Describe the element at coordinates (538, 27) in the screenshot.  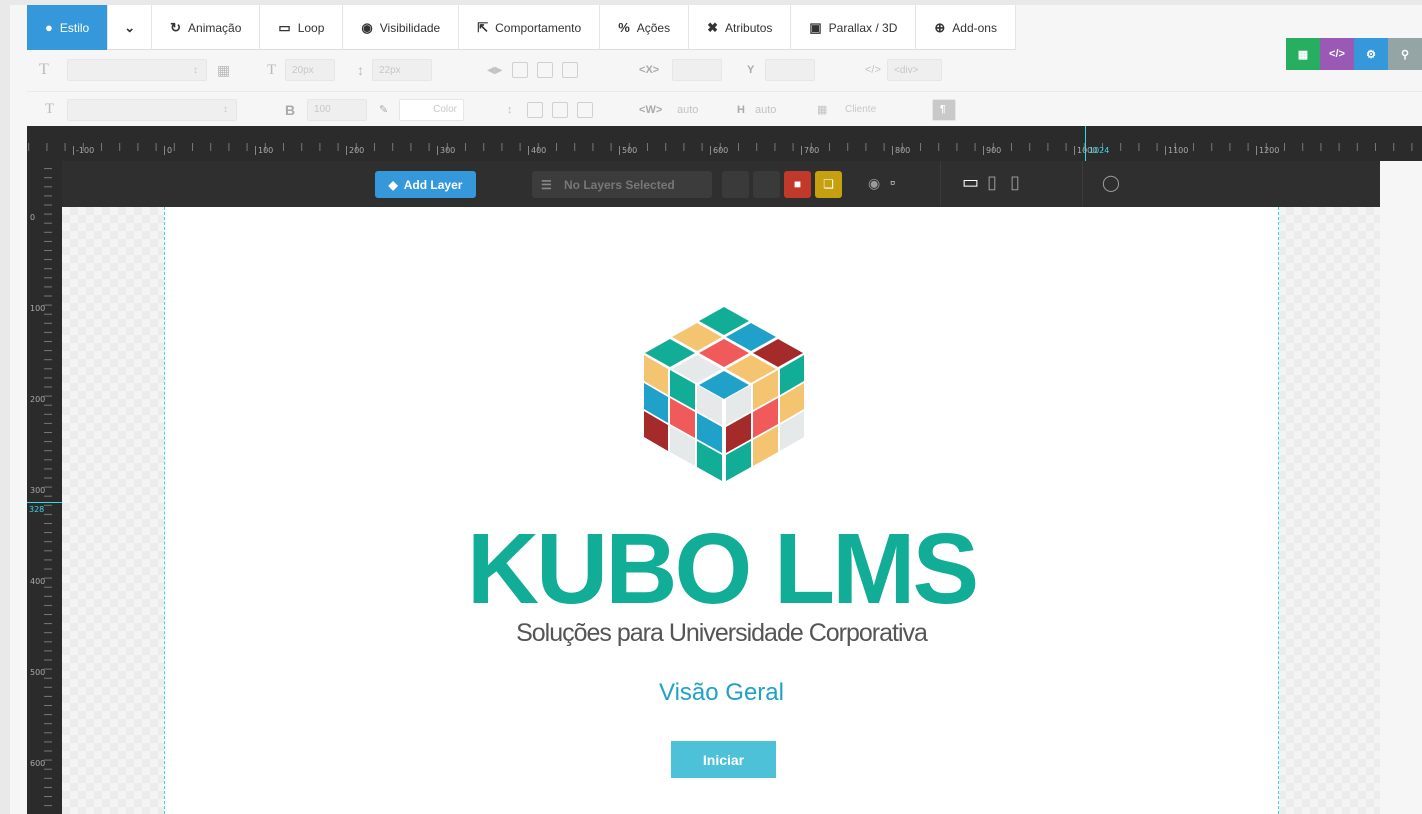
I see `tab-label: Comportamento` at that location.